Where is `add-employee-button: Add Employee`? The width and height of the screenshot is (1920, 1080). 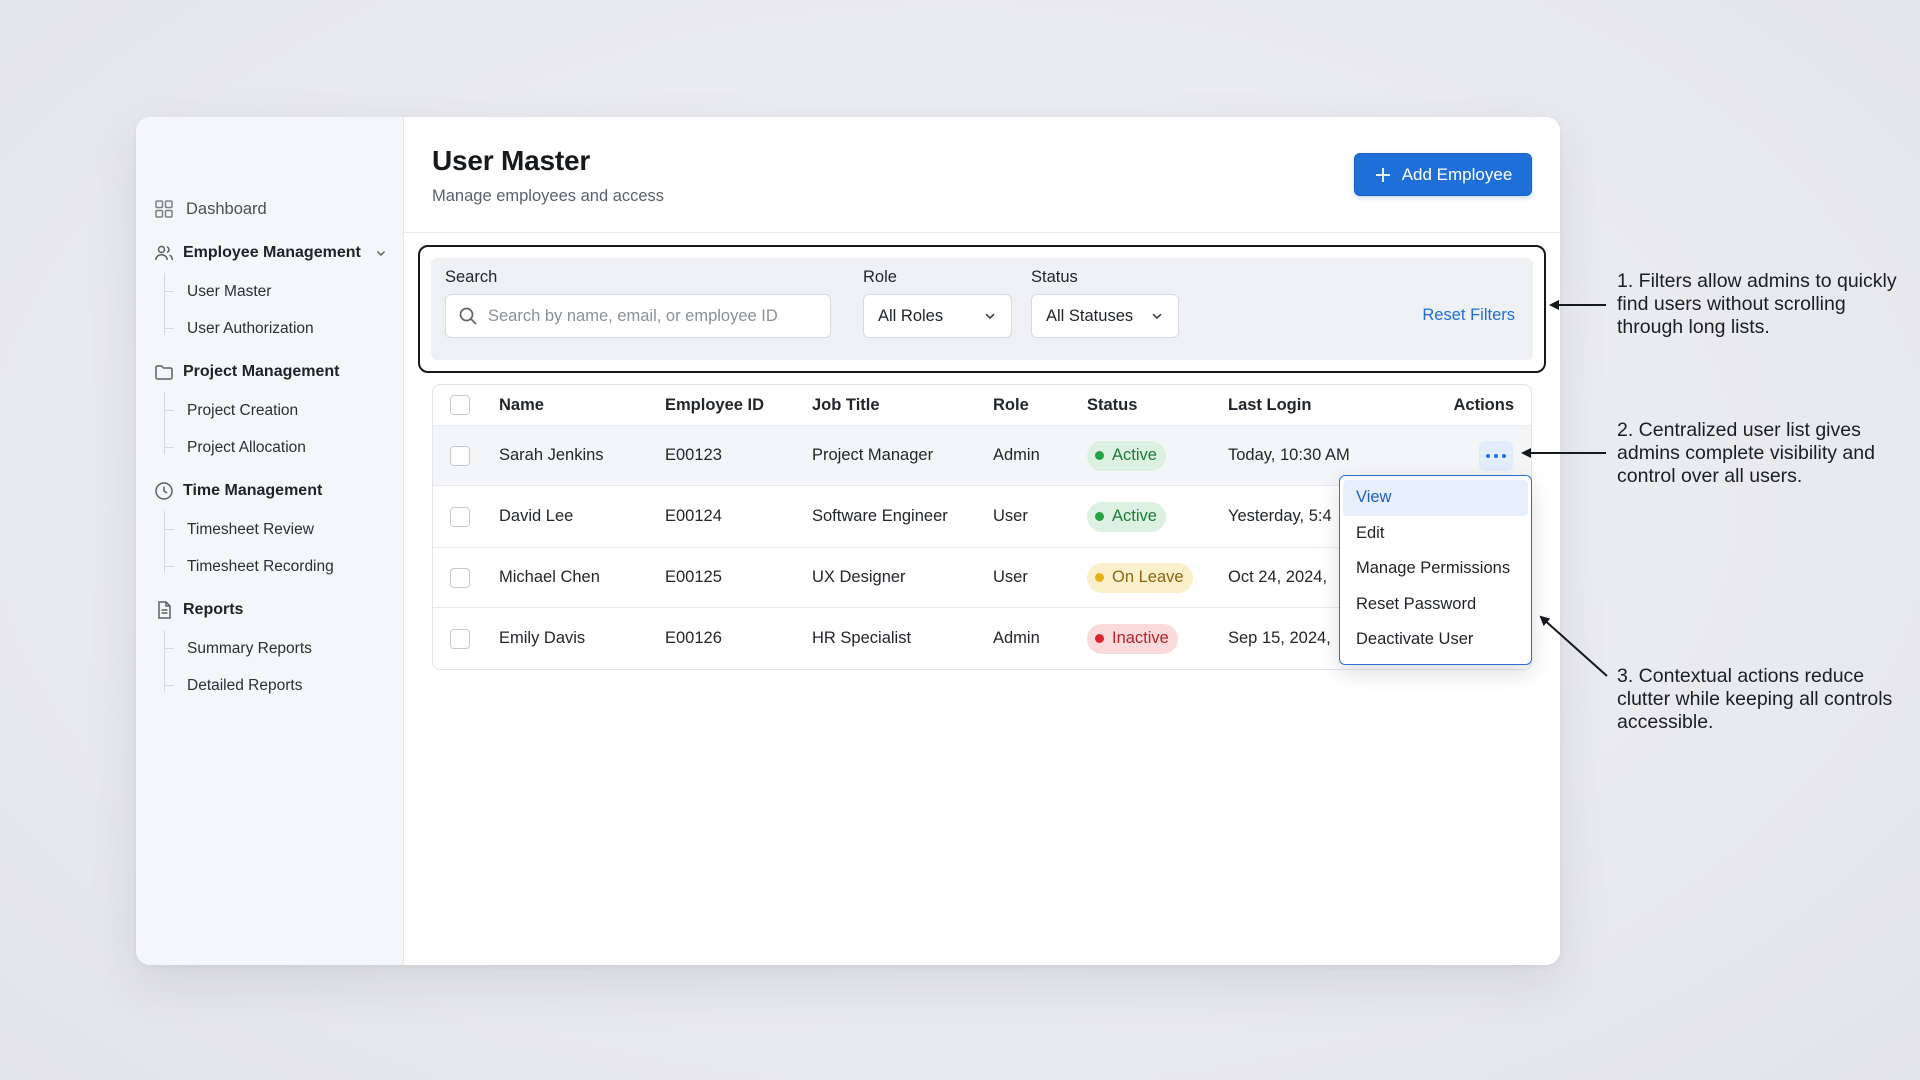
add-employee-button: Add Employee is located at coordinates (1443, 174).